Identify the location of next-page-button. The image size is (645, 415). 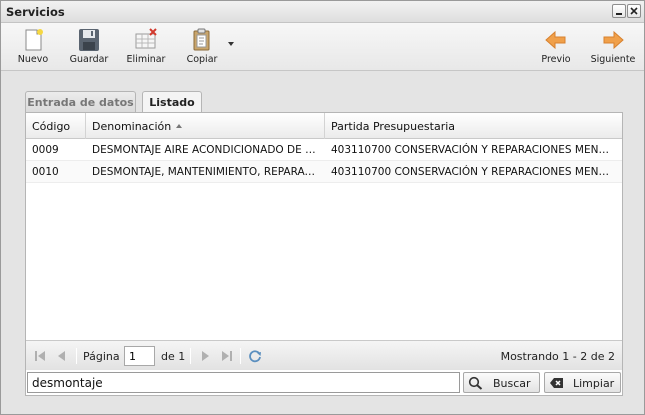
(205, 356).